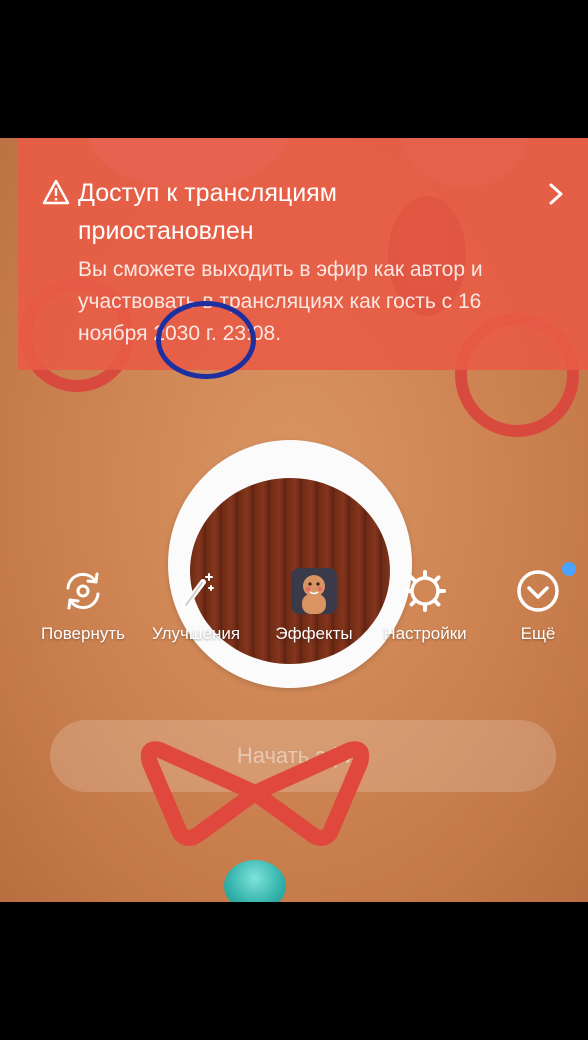 The image size is (588, 1040). Describe the element at coordinates (206, 340) in the screenshot. I see `annotation-circle` at that location.